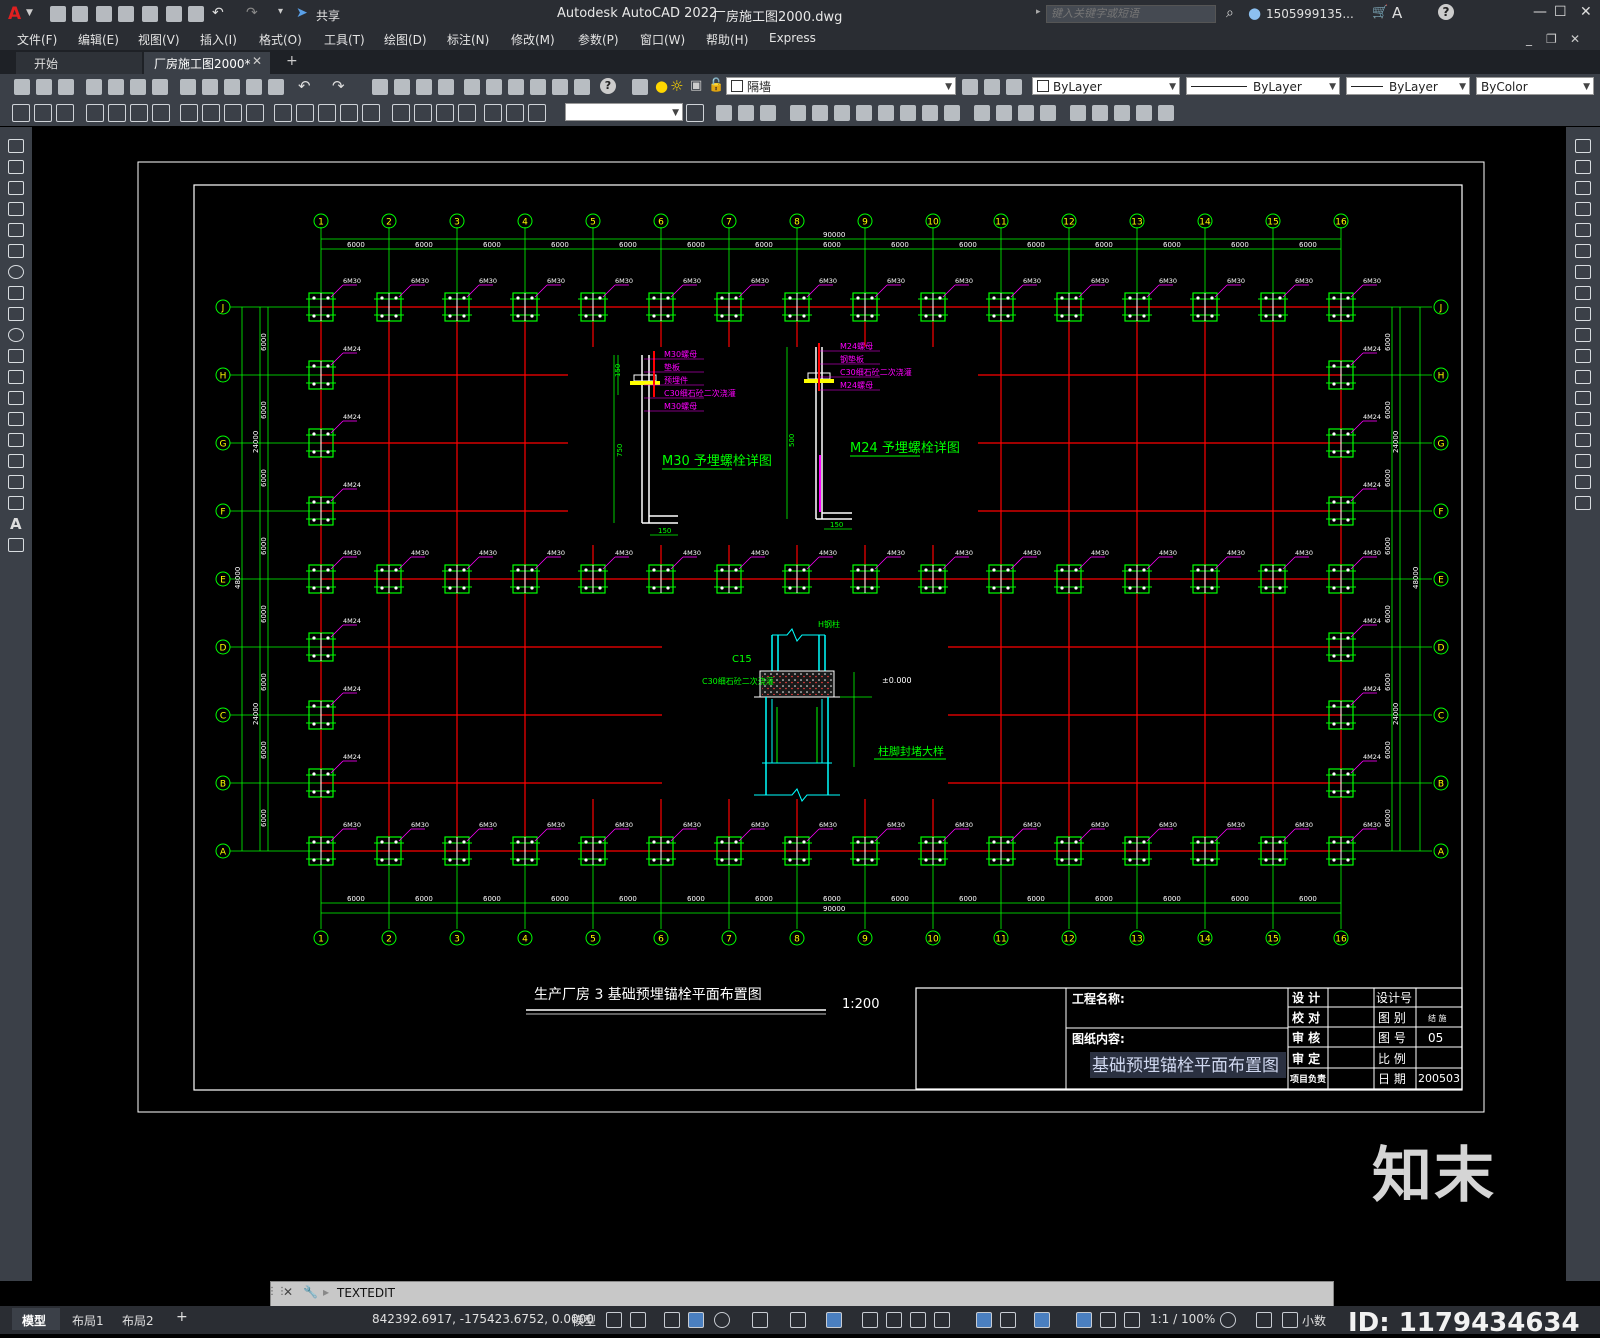  What do you see at coordinates (1014, 87) in the screenshot?
I see `layer-state-icon` at bounding box center [1014, 87].